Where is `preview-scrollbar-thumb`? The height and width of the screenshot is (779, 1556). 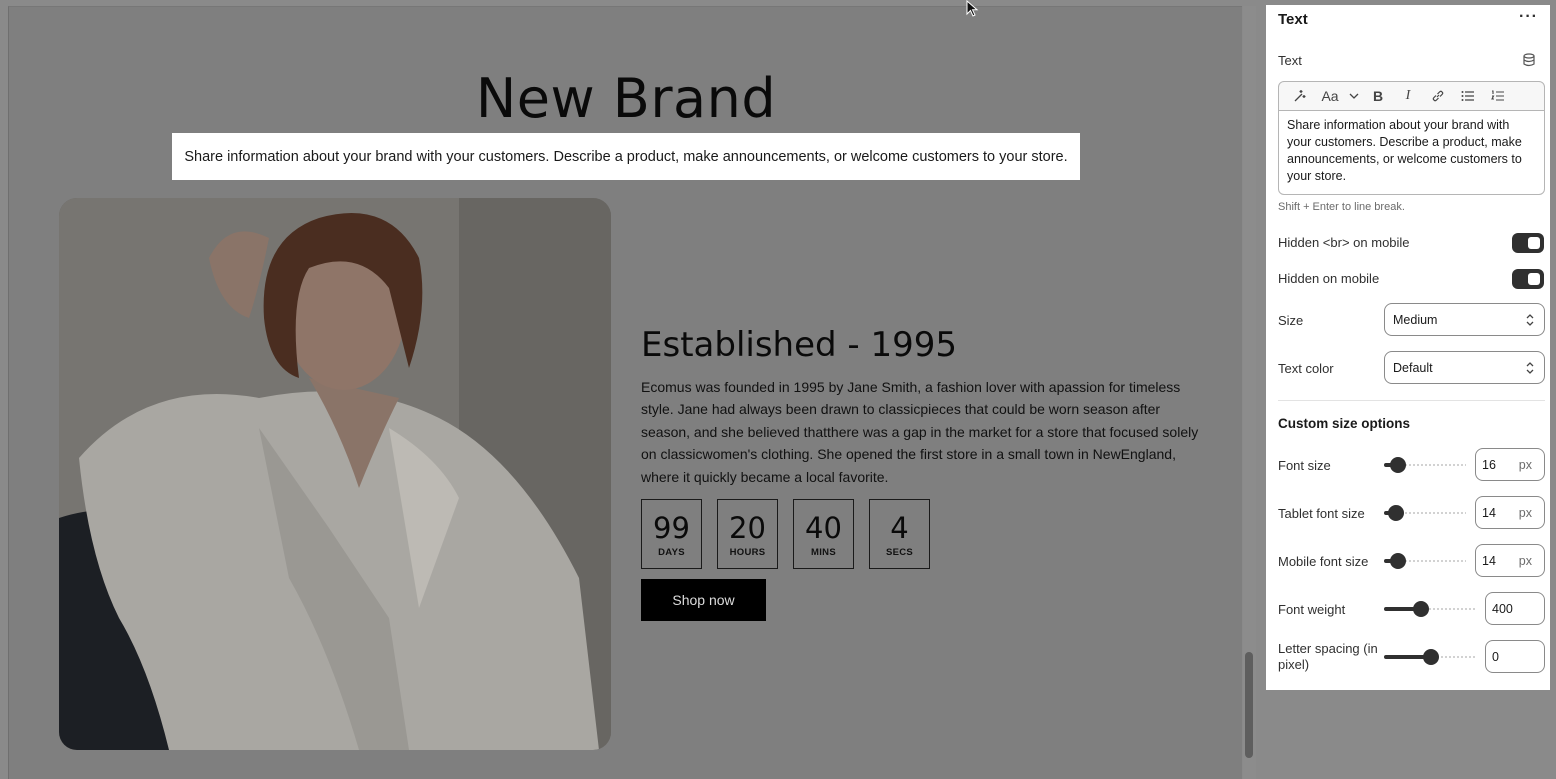 preview-scrollbar-thumb is located at coordinates (1249, 705).